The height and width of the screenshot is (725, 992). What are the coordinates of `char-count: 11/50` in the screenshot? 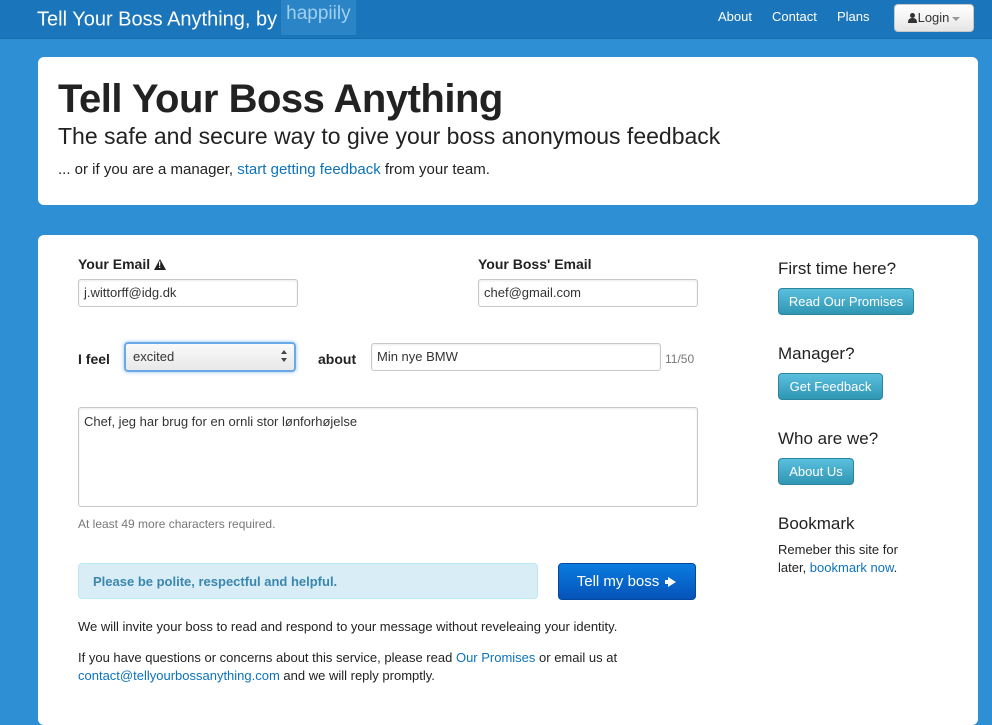 It's located at (680, 359).